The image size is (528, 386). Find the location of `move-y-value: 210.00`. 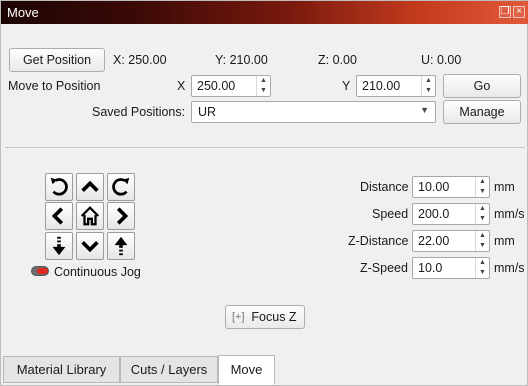

move-y-value: 210.00 is located at coordinates (381, 86).